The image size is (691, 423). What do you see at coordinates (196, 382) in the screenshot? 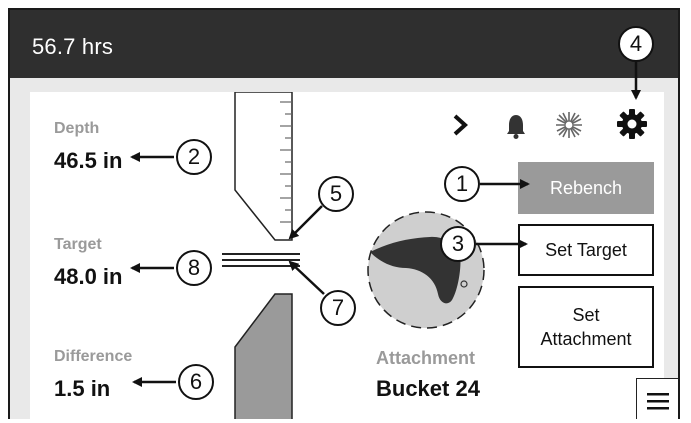
I see `callout-6: 6` at bounding box center [196, 382].